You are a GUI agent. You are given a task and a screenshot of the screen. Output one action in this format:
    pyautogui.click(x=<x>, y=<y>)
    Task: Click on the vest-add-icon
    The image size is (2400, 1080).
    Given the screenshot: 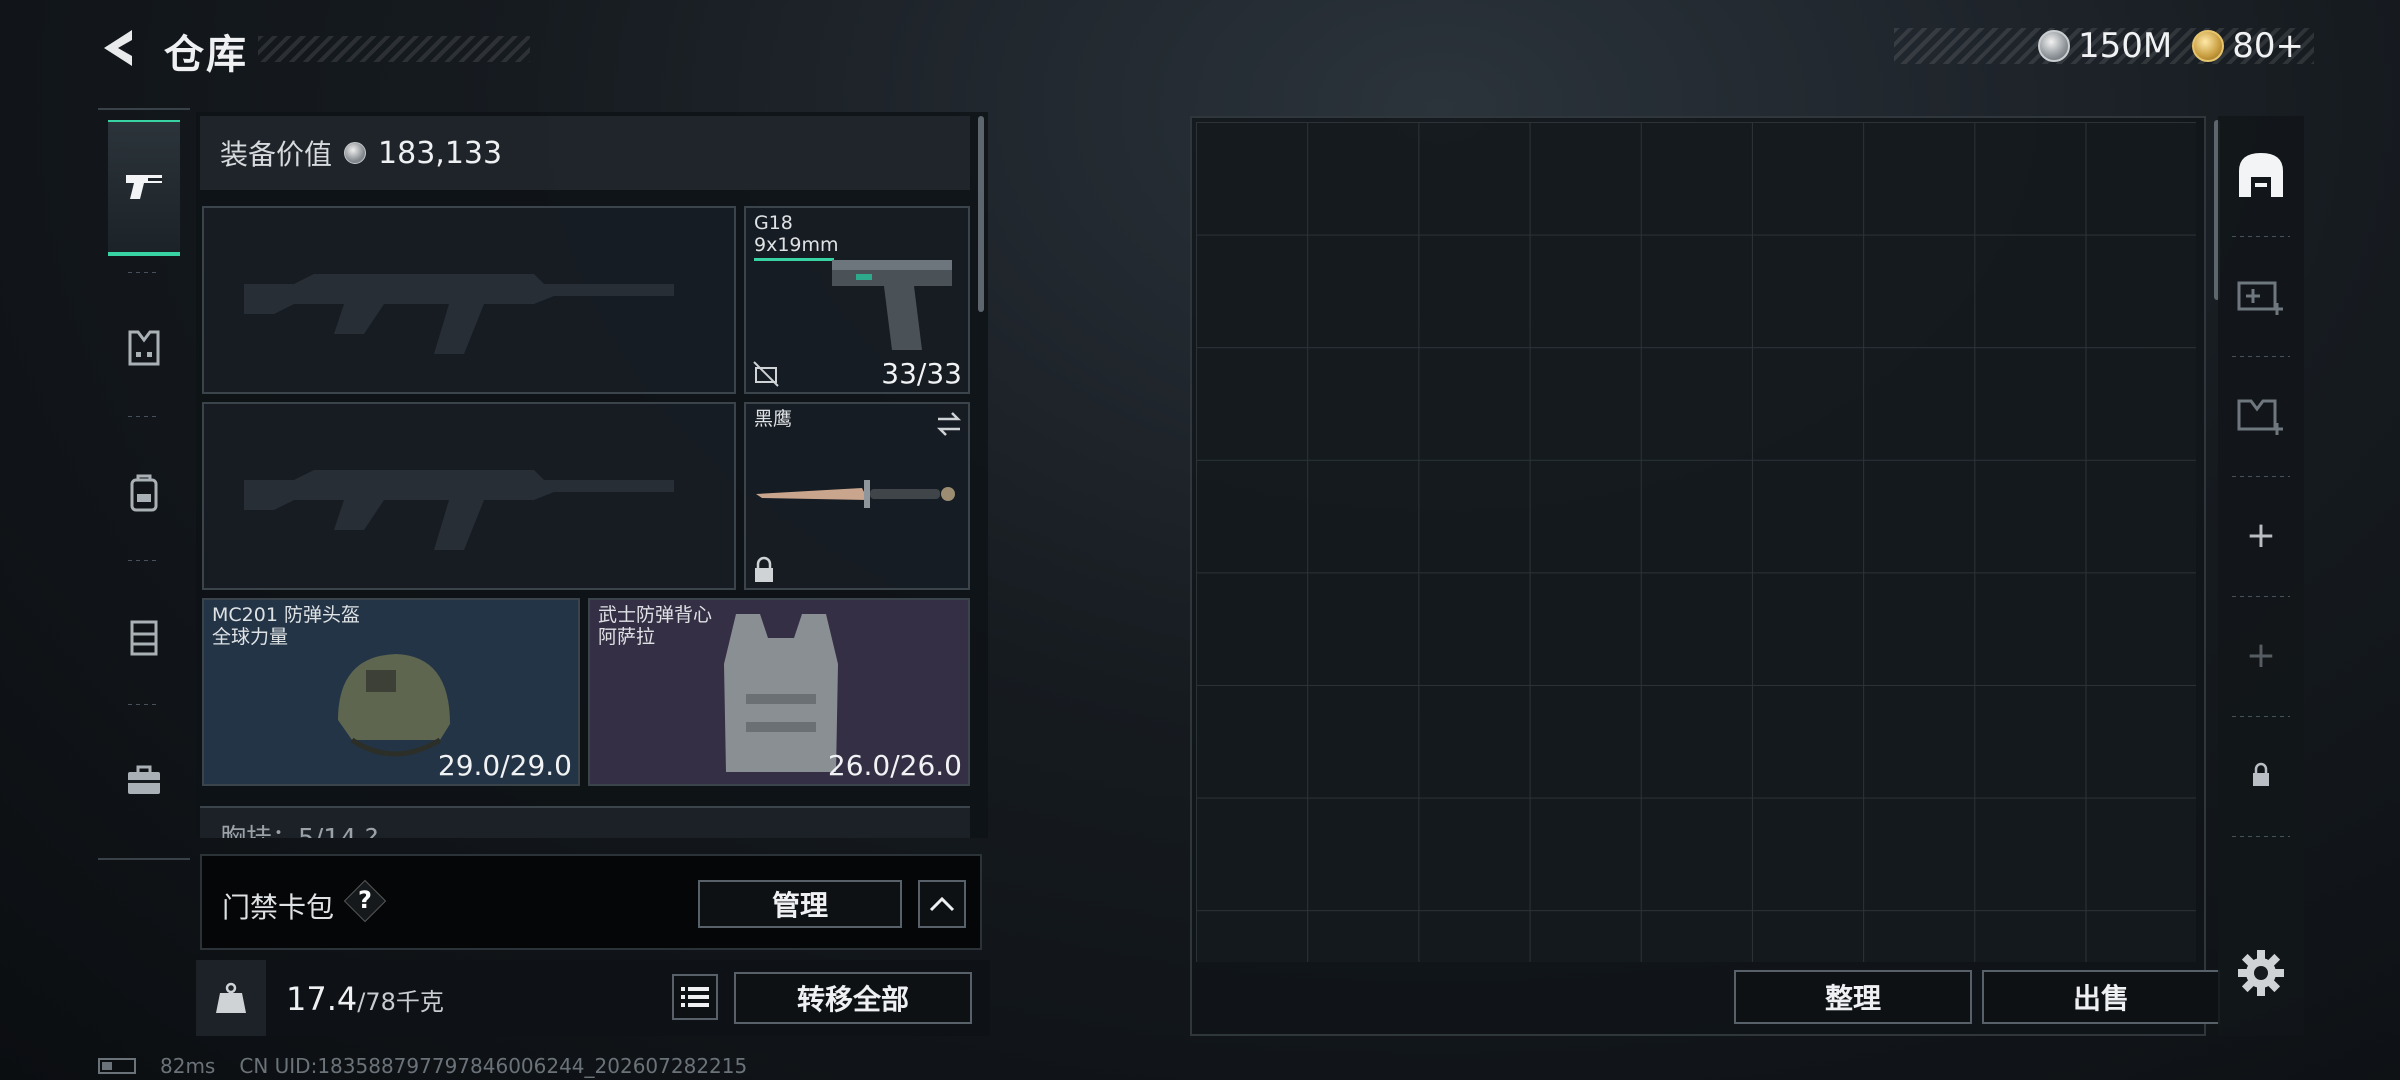 What is the action you would take?
    pyautogui.click(x=2260, y=417)
    